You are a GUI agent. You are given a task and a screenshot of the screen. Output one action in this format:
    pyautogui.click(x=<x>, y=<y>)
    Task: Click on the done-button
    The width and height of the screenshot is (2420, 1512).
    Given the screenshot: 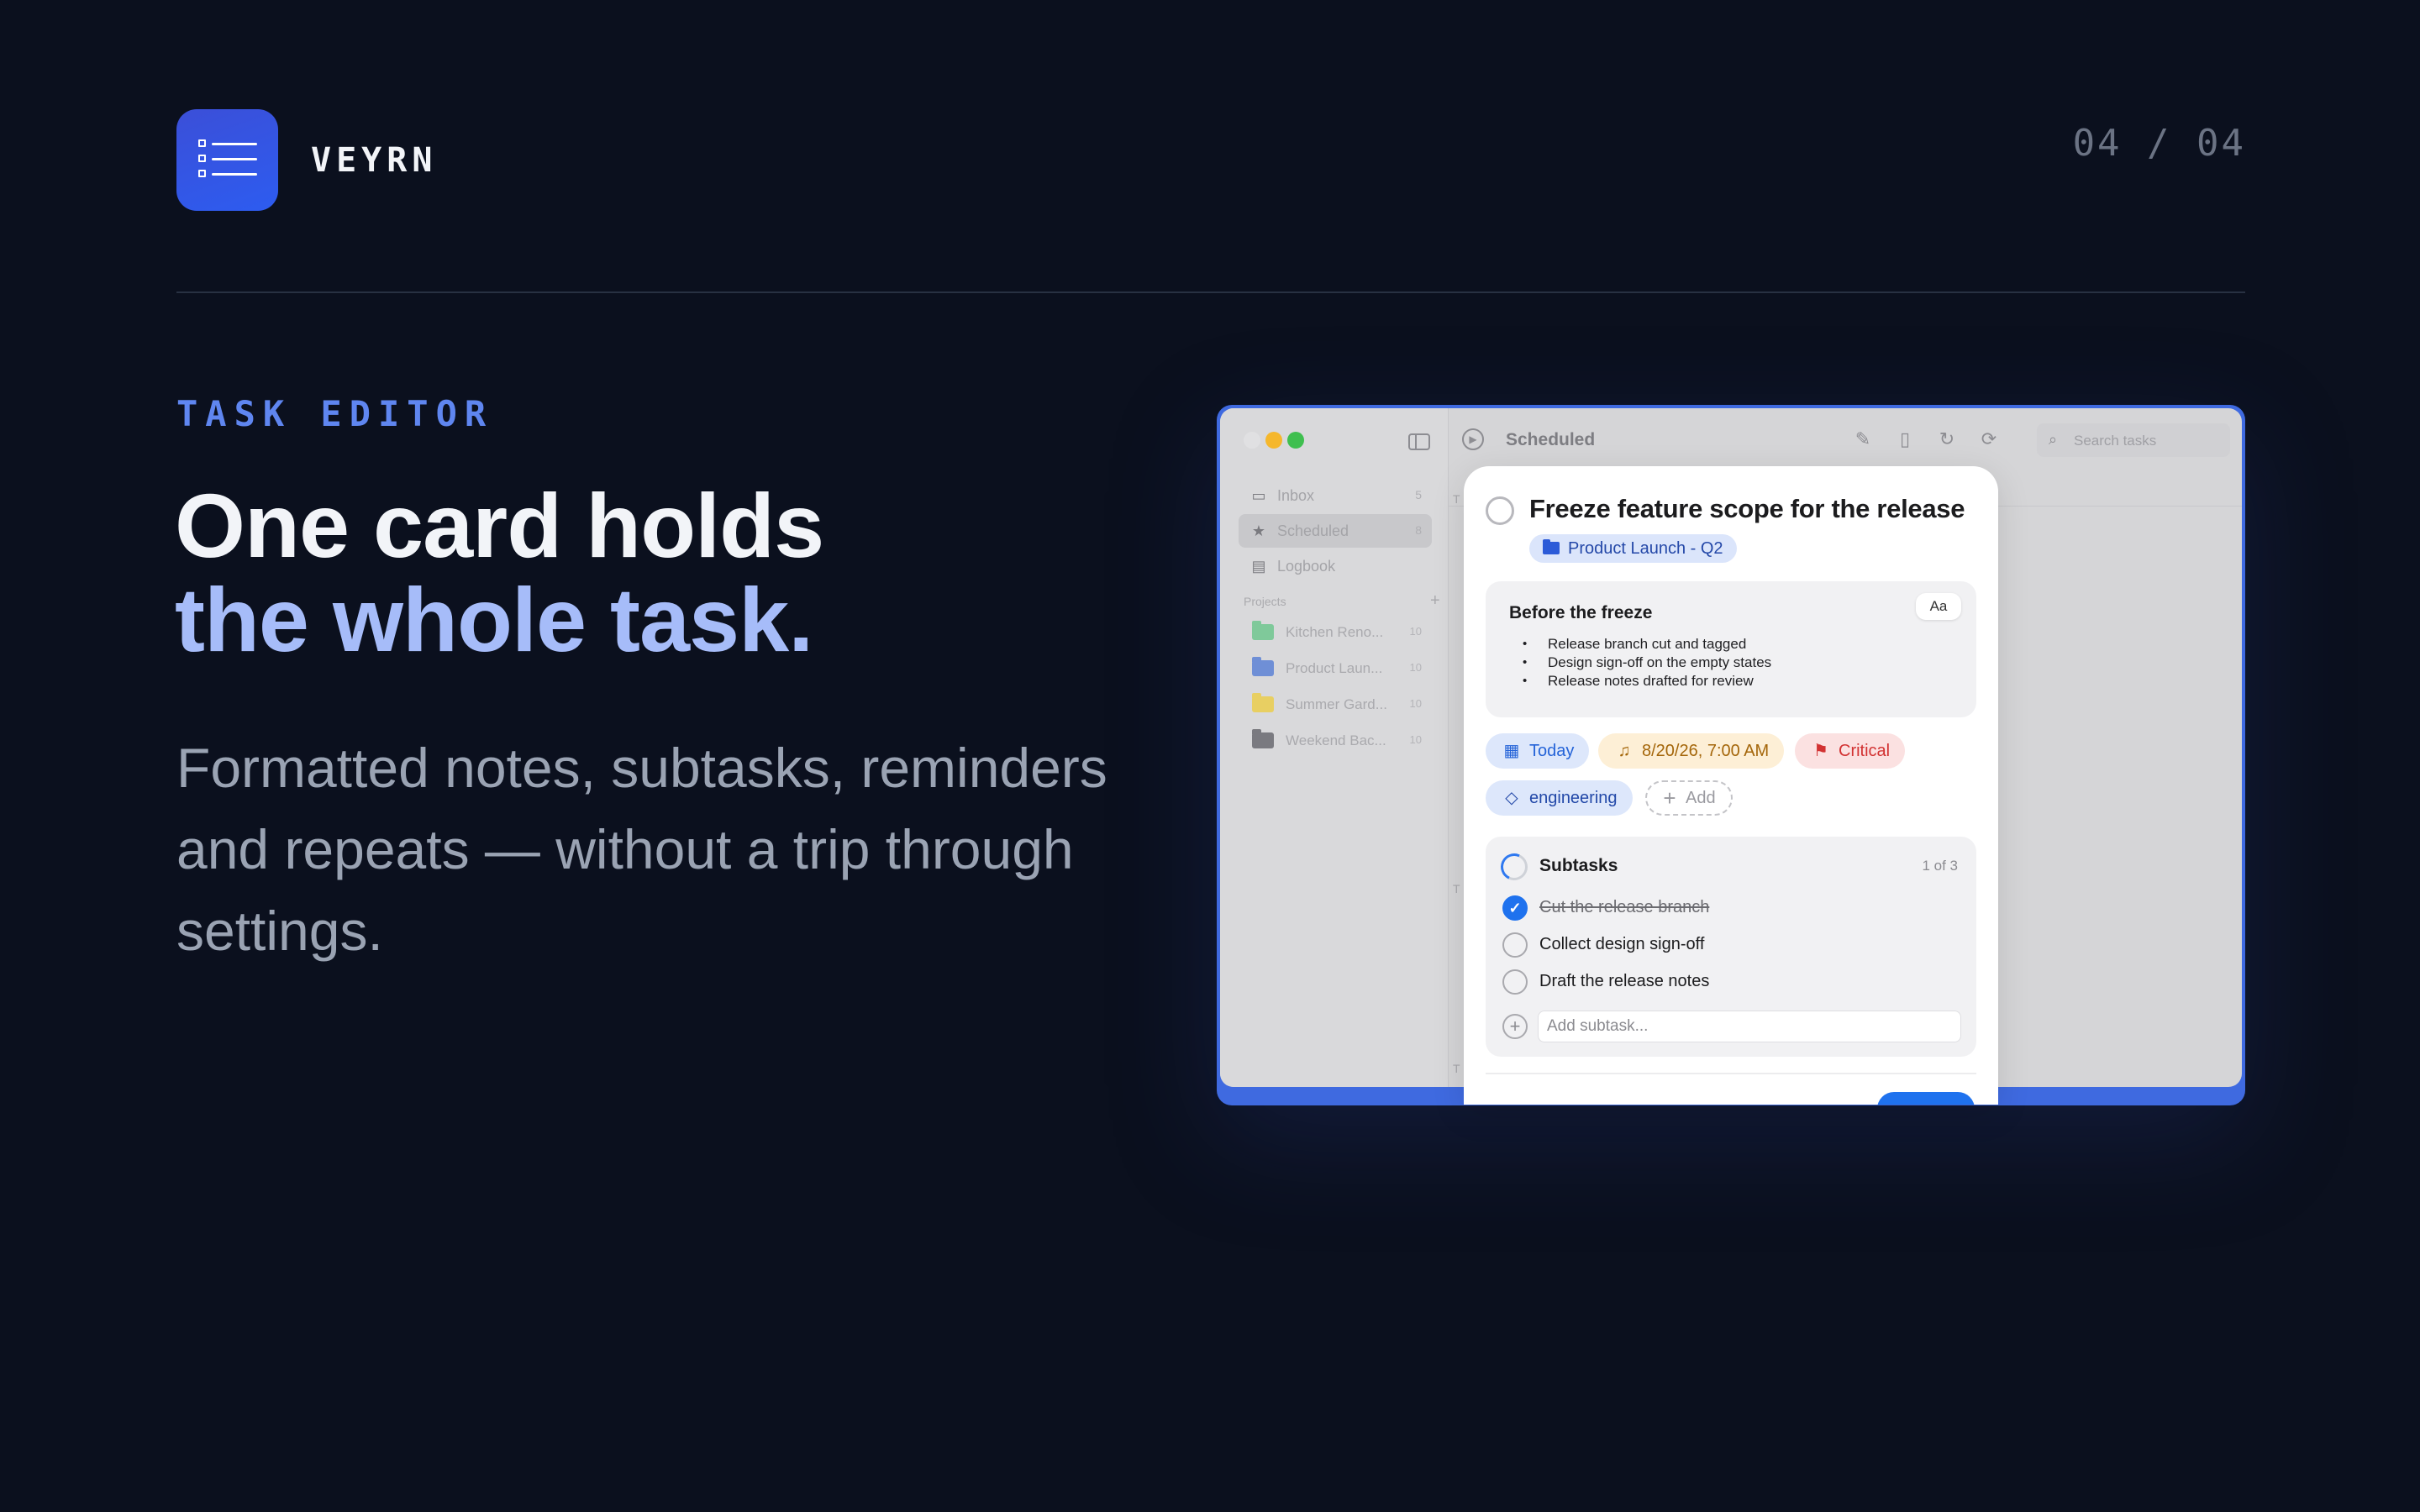 What is the action you would take?
    pyautogui.click(x=1926, y=1098)
    